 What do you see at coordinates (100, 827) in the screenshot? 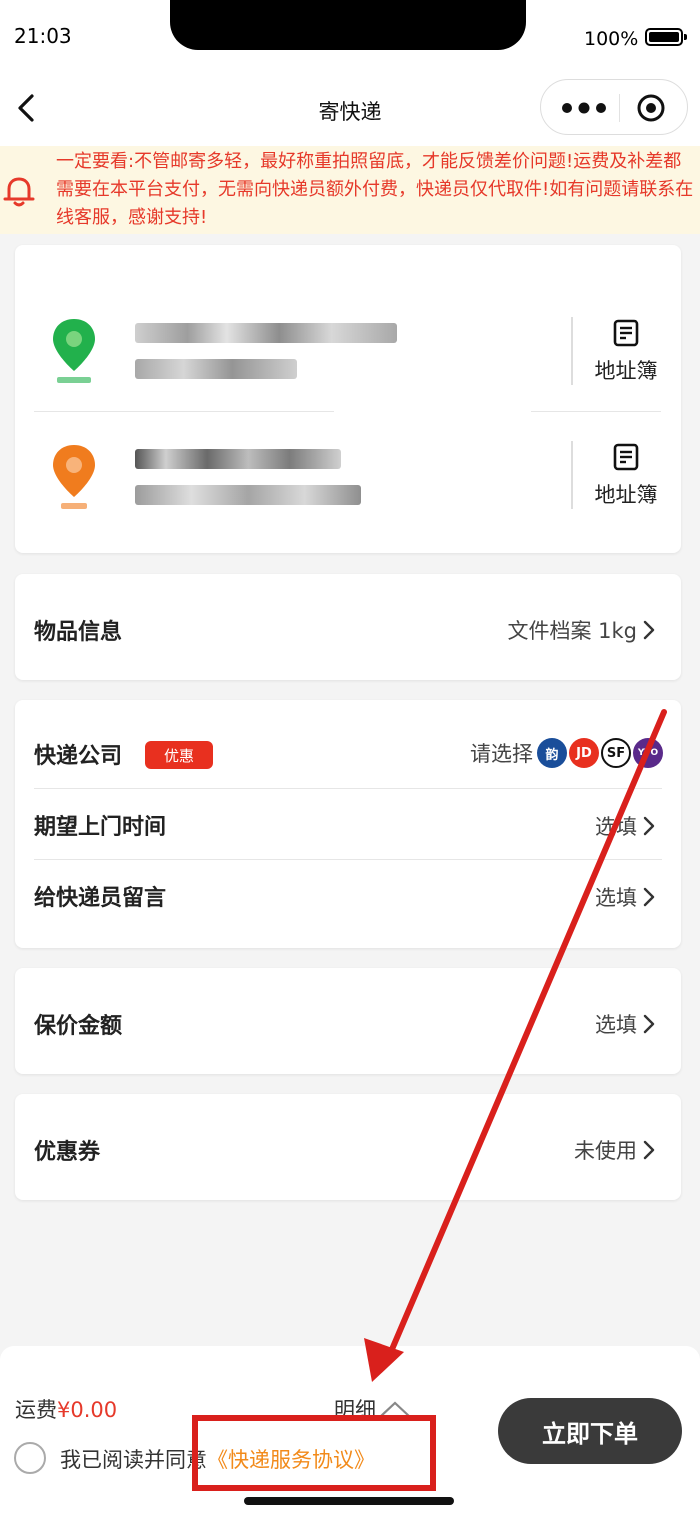
I see `pickup-time-label: 期望上门时间` at bounding box center [100, 827].